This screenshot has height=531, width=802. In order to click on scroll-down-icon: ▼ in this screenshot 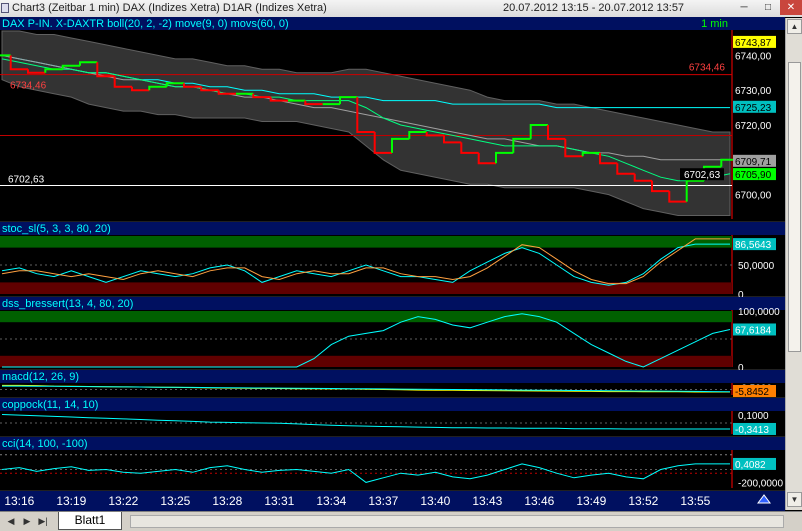, I will do `click(794, 499)`.